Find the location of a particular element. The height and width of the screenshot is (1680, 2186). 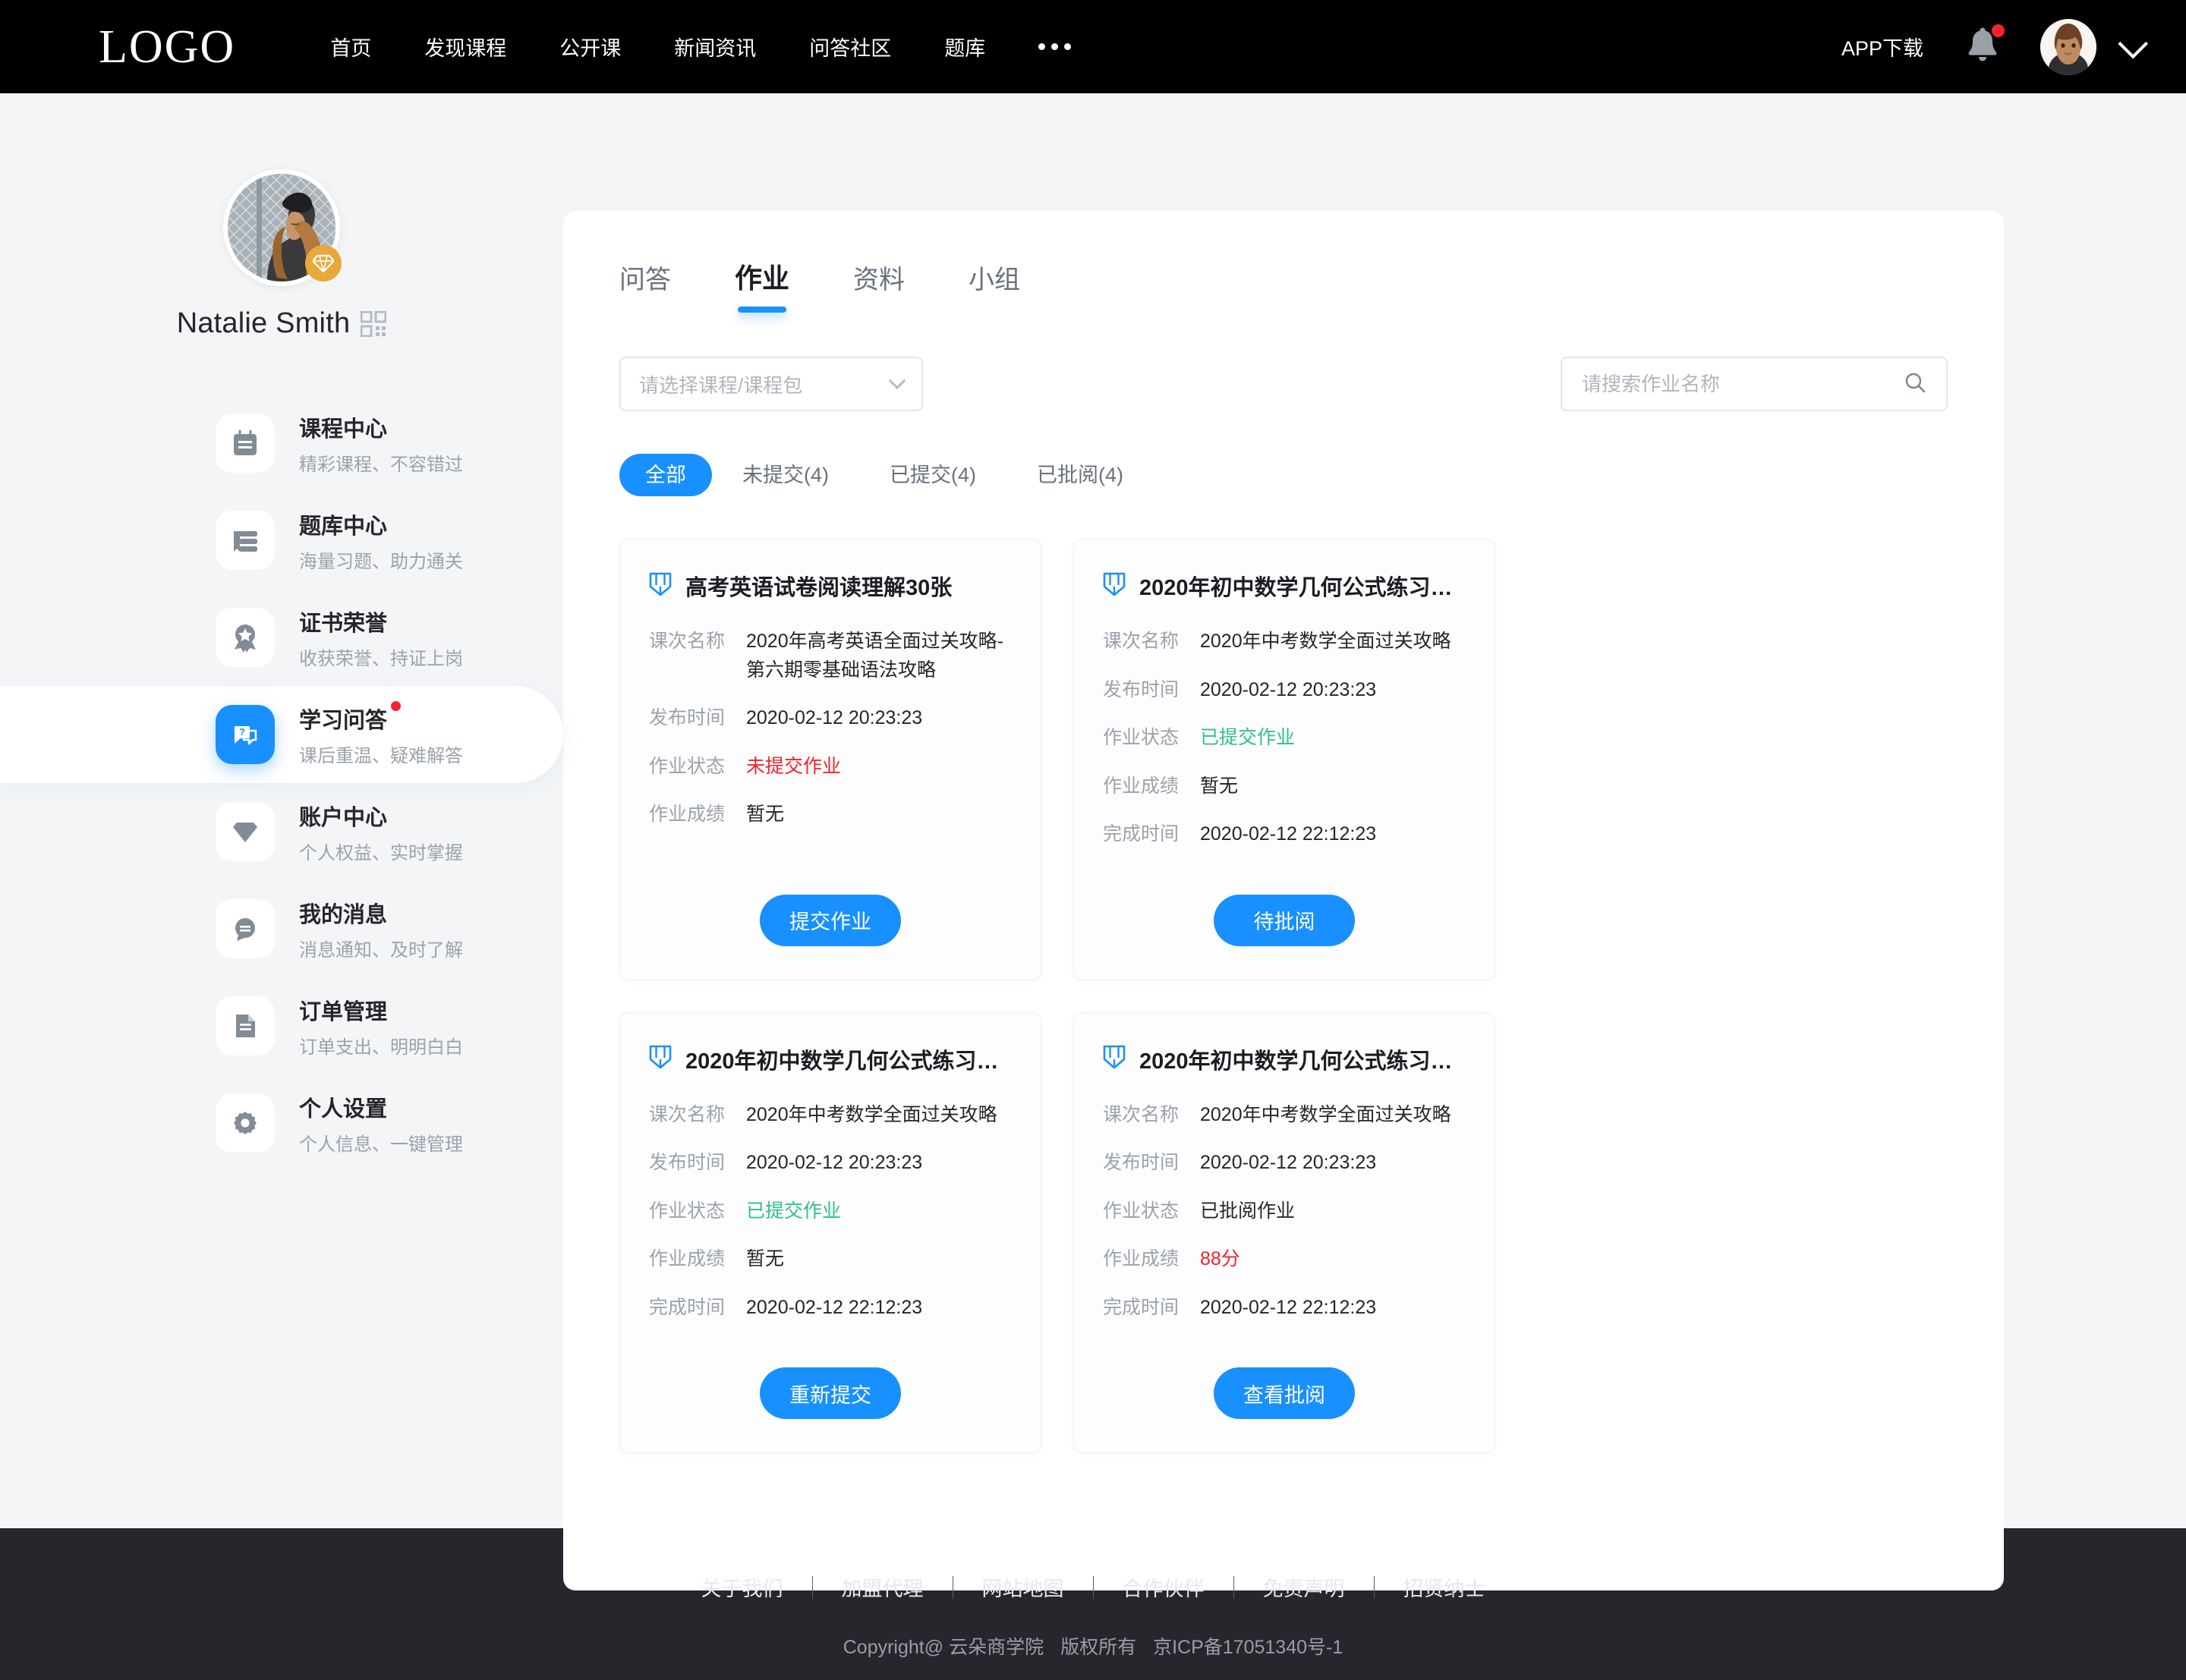

sidebar-item-title: 课程中心 is located at coordinates (343, 429).